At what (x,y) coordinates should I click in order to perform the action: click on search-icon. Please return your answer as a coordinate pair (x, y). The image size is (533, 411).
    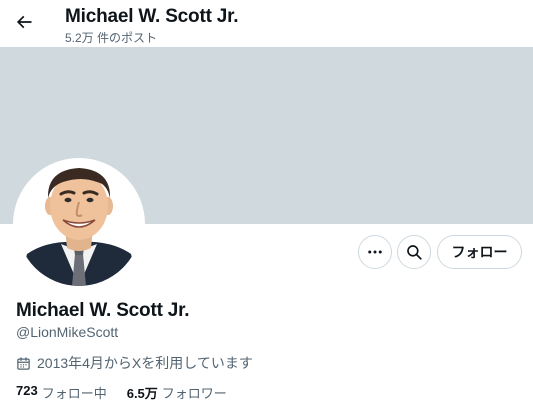
    Looking at the image, I should click on (414, 252).